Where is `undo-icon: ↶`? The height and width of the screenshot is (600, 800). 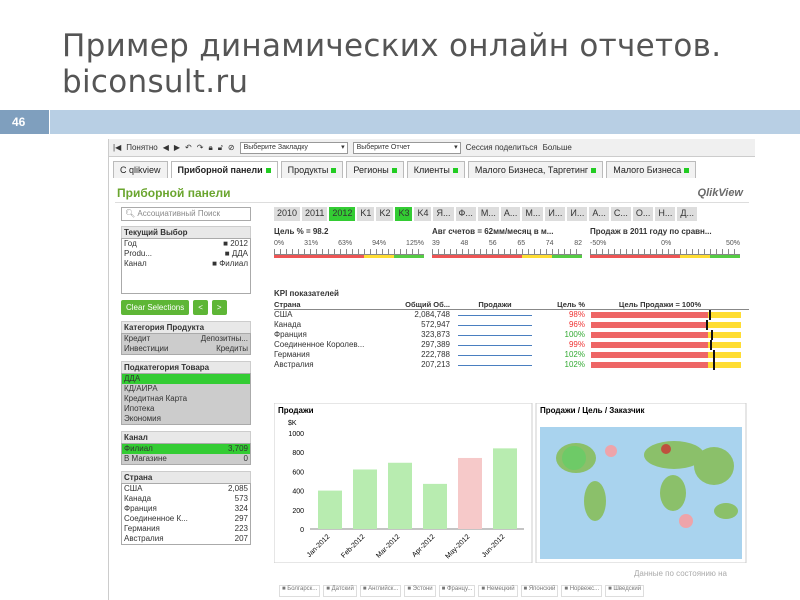
undo-icon: ↶ is located at coordinates (188, 147).